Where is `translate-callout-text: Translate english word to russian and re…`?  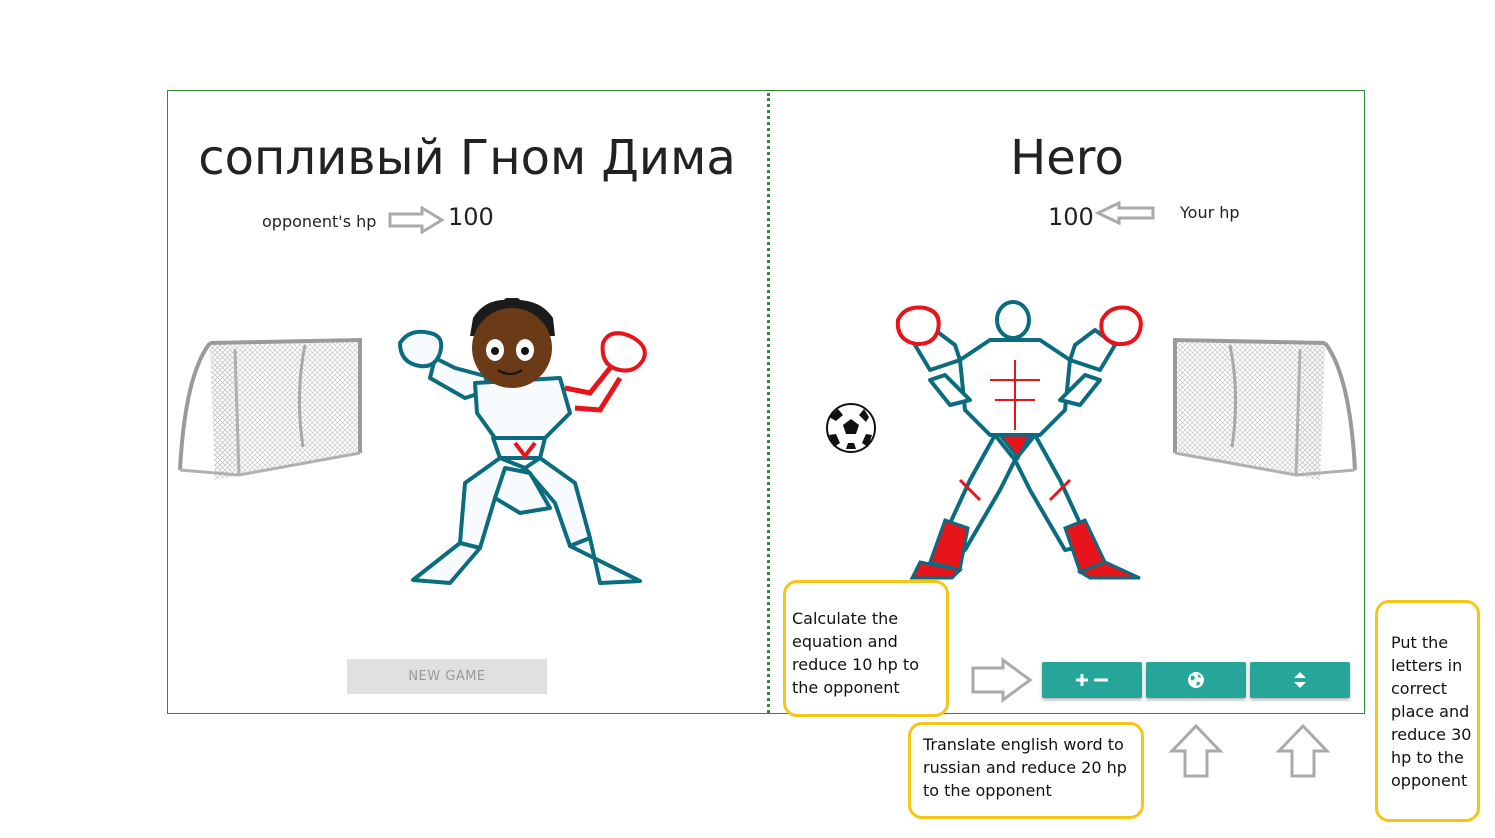
translate-callout-text: Translate english word to russian and re… is located at coordinates (1025, 767).